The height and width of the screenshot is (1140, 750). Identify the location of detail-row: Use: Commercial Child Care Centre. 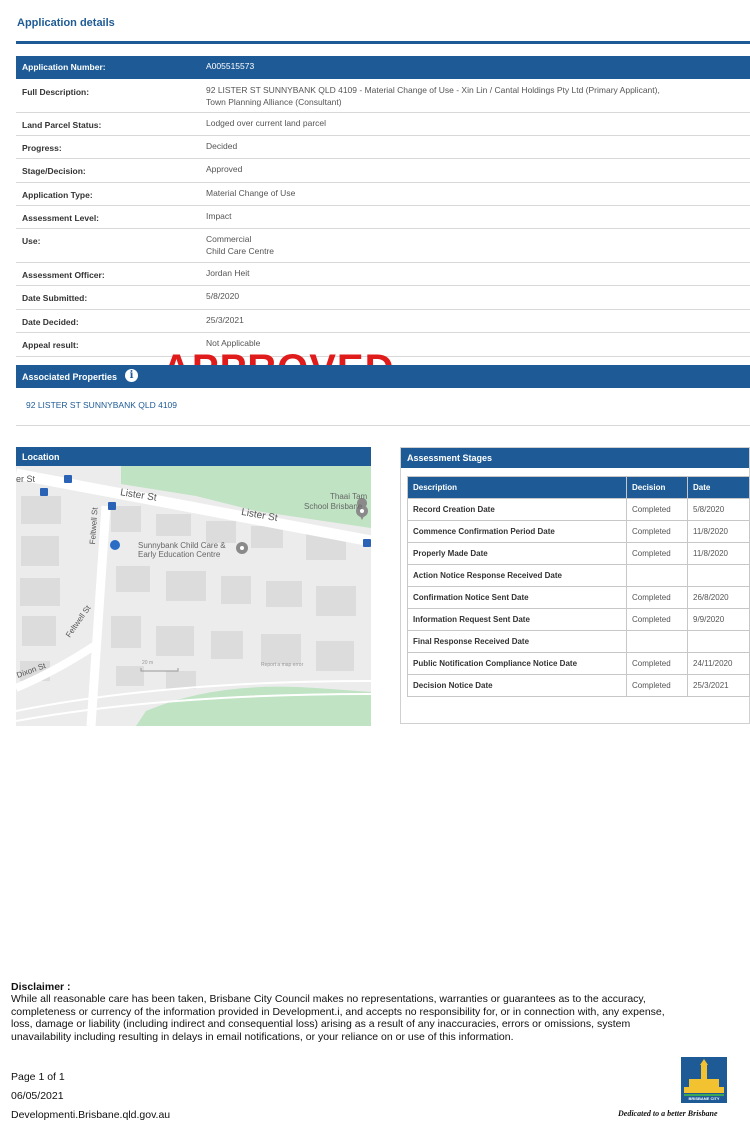
(383, 245).